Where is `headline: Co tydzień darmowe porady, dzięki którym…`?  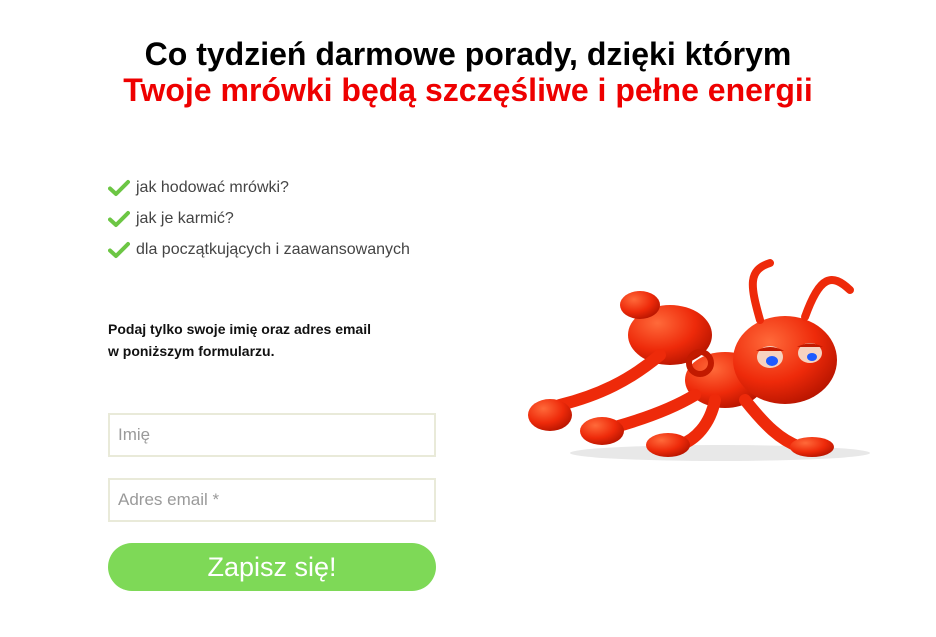
headline: Co tydzień darmowe porady, dzięki którym… is located at coordinates (468, 72).